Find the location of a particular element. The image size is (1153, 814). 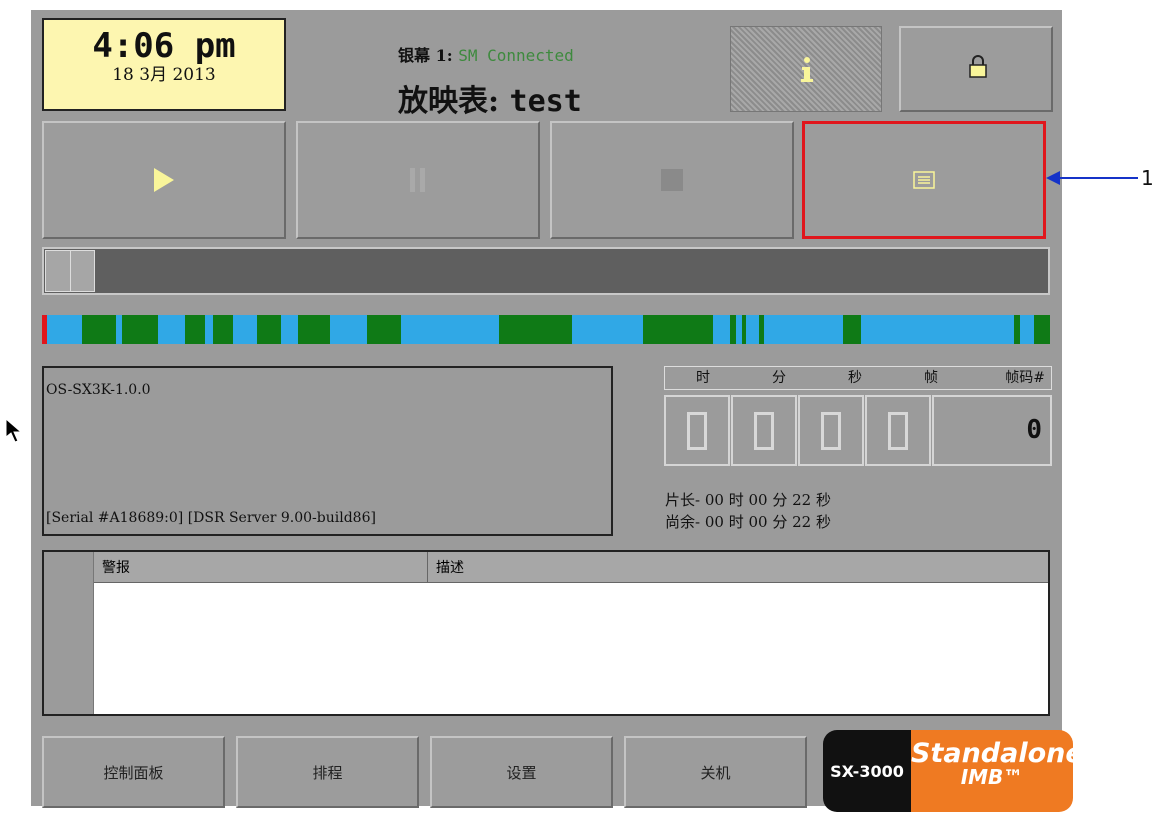

timecode-frame-number: 0 is located at coordinates (992, 430).